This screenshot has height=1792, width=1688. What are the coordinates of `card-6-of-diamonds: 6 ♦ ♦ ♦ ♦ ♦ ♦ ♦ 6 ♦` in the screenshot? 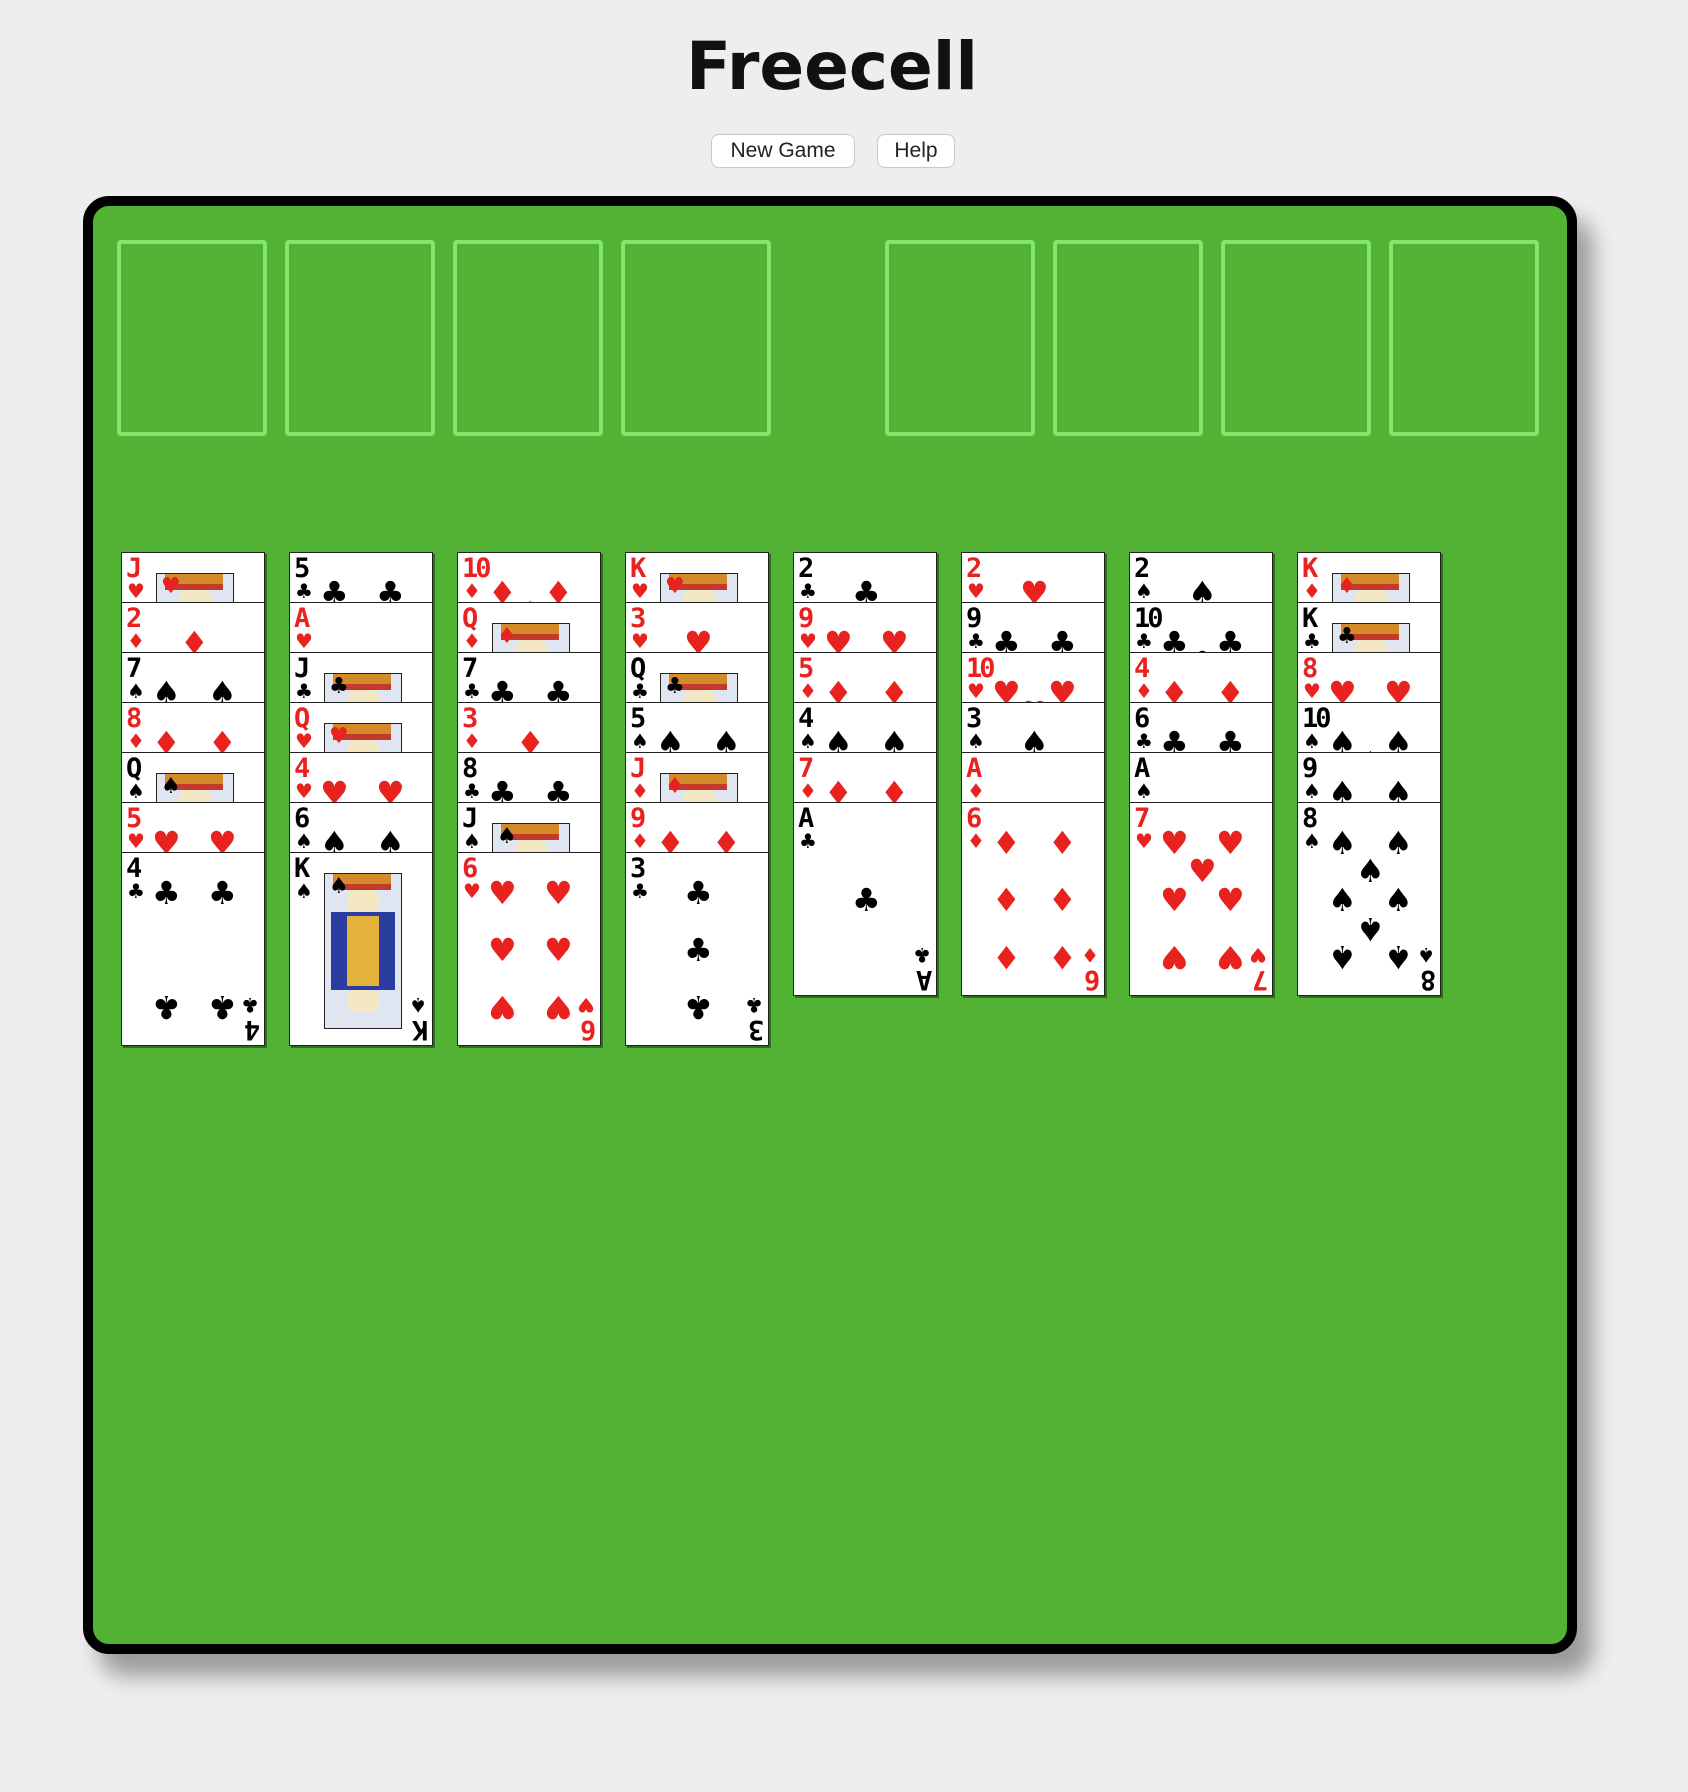 It's located at (1033, 899).